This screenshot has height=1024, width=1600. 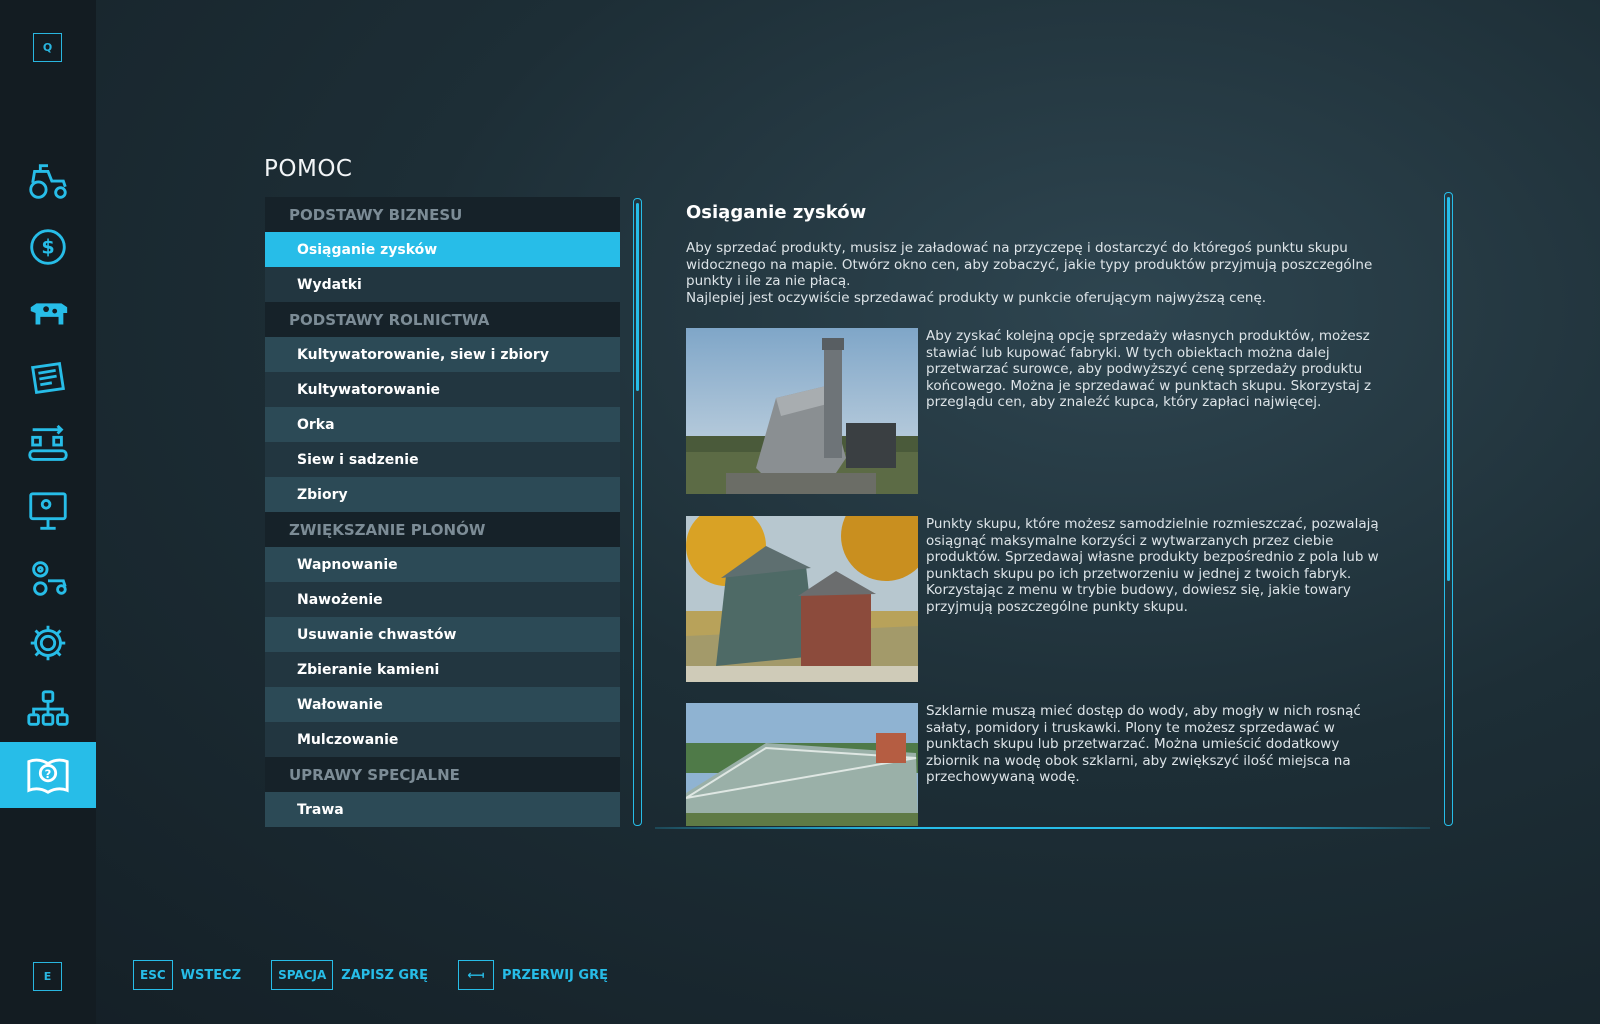 I want to click on hierarchy-icon, so click(x=48, y=708).